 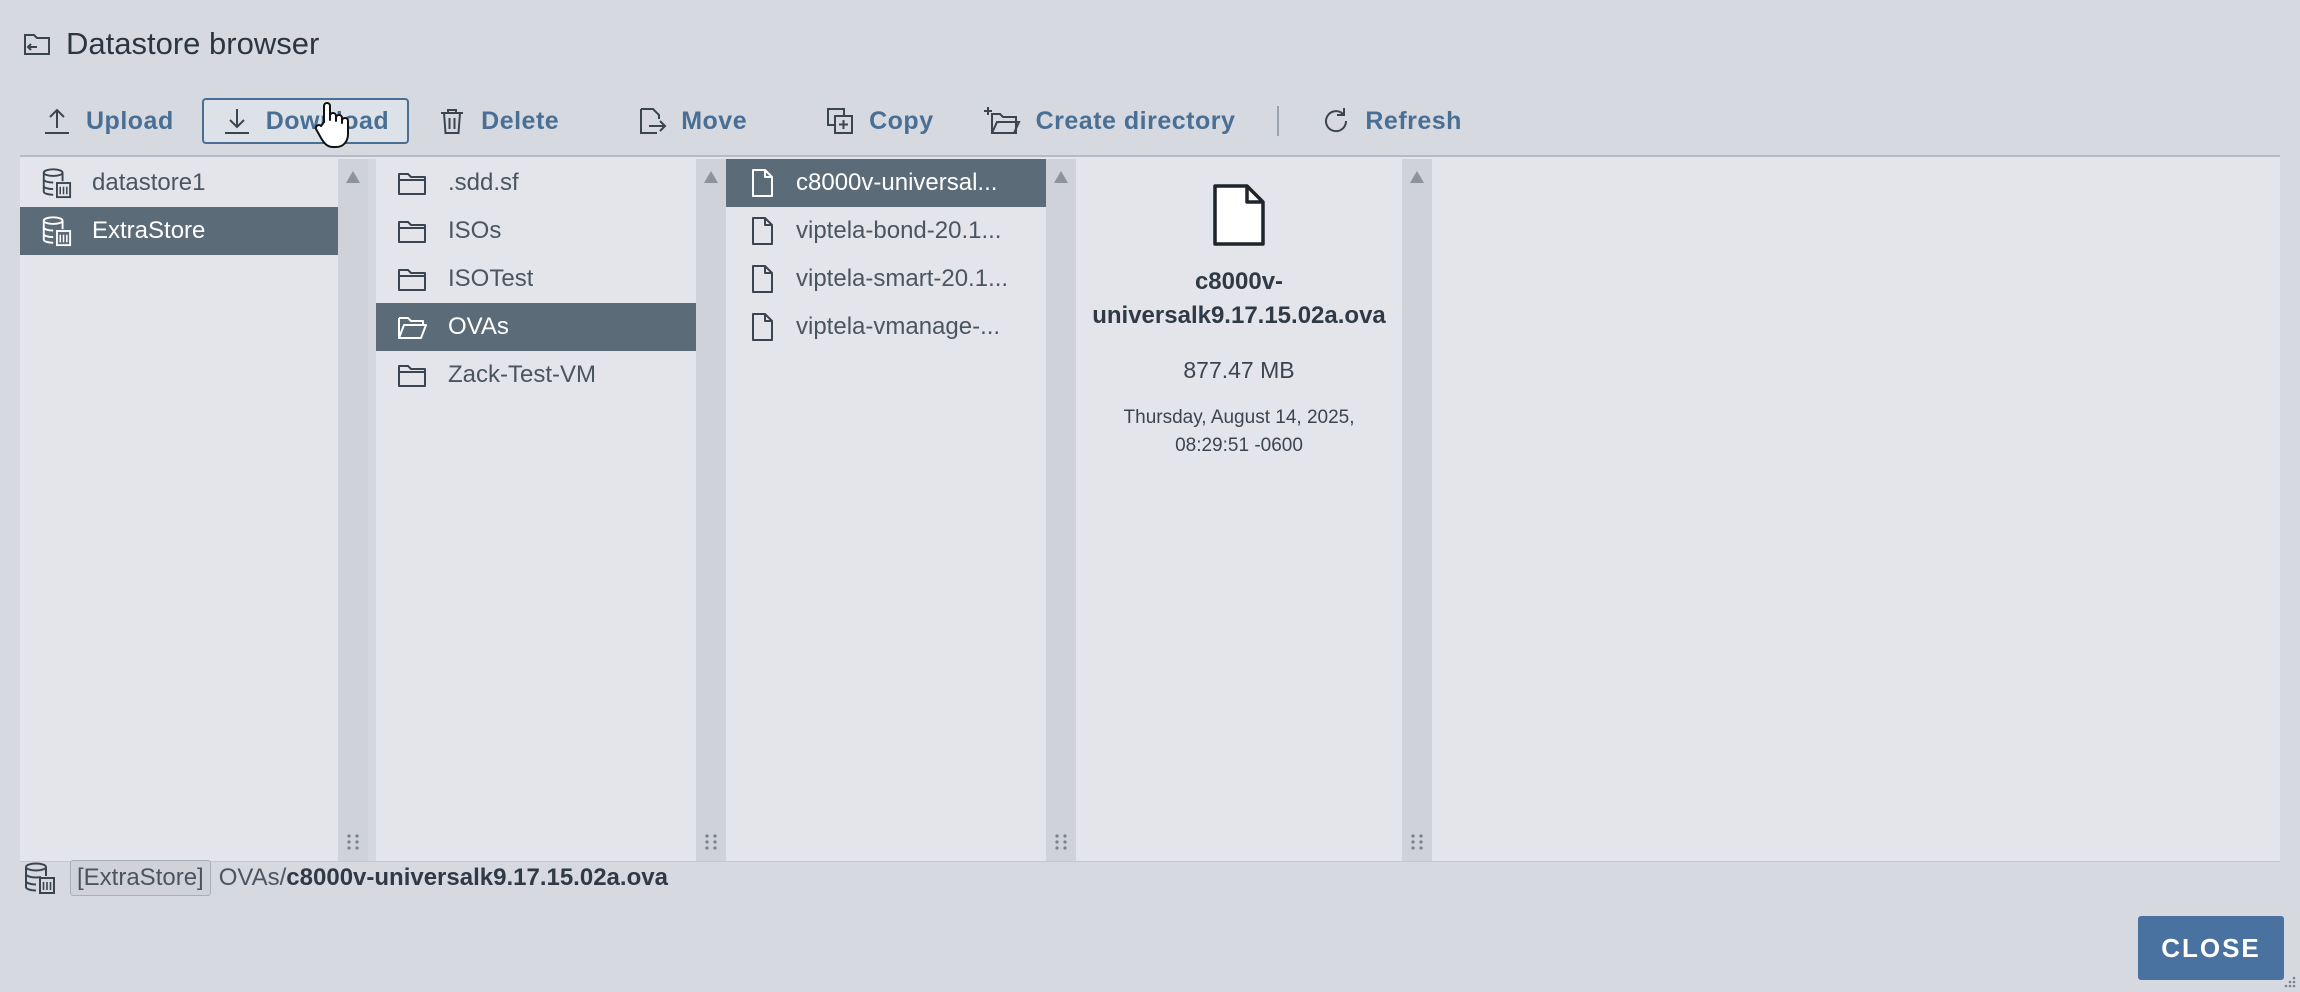 What do you see at coordinates (372, 510) in the screenshot?
I see `column-gap` at bounding box center [372, 510].